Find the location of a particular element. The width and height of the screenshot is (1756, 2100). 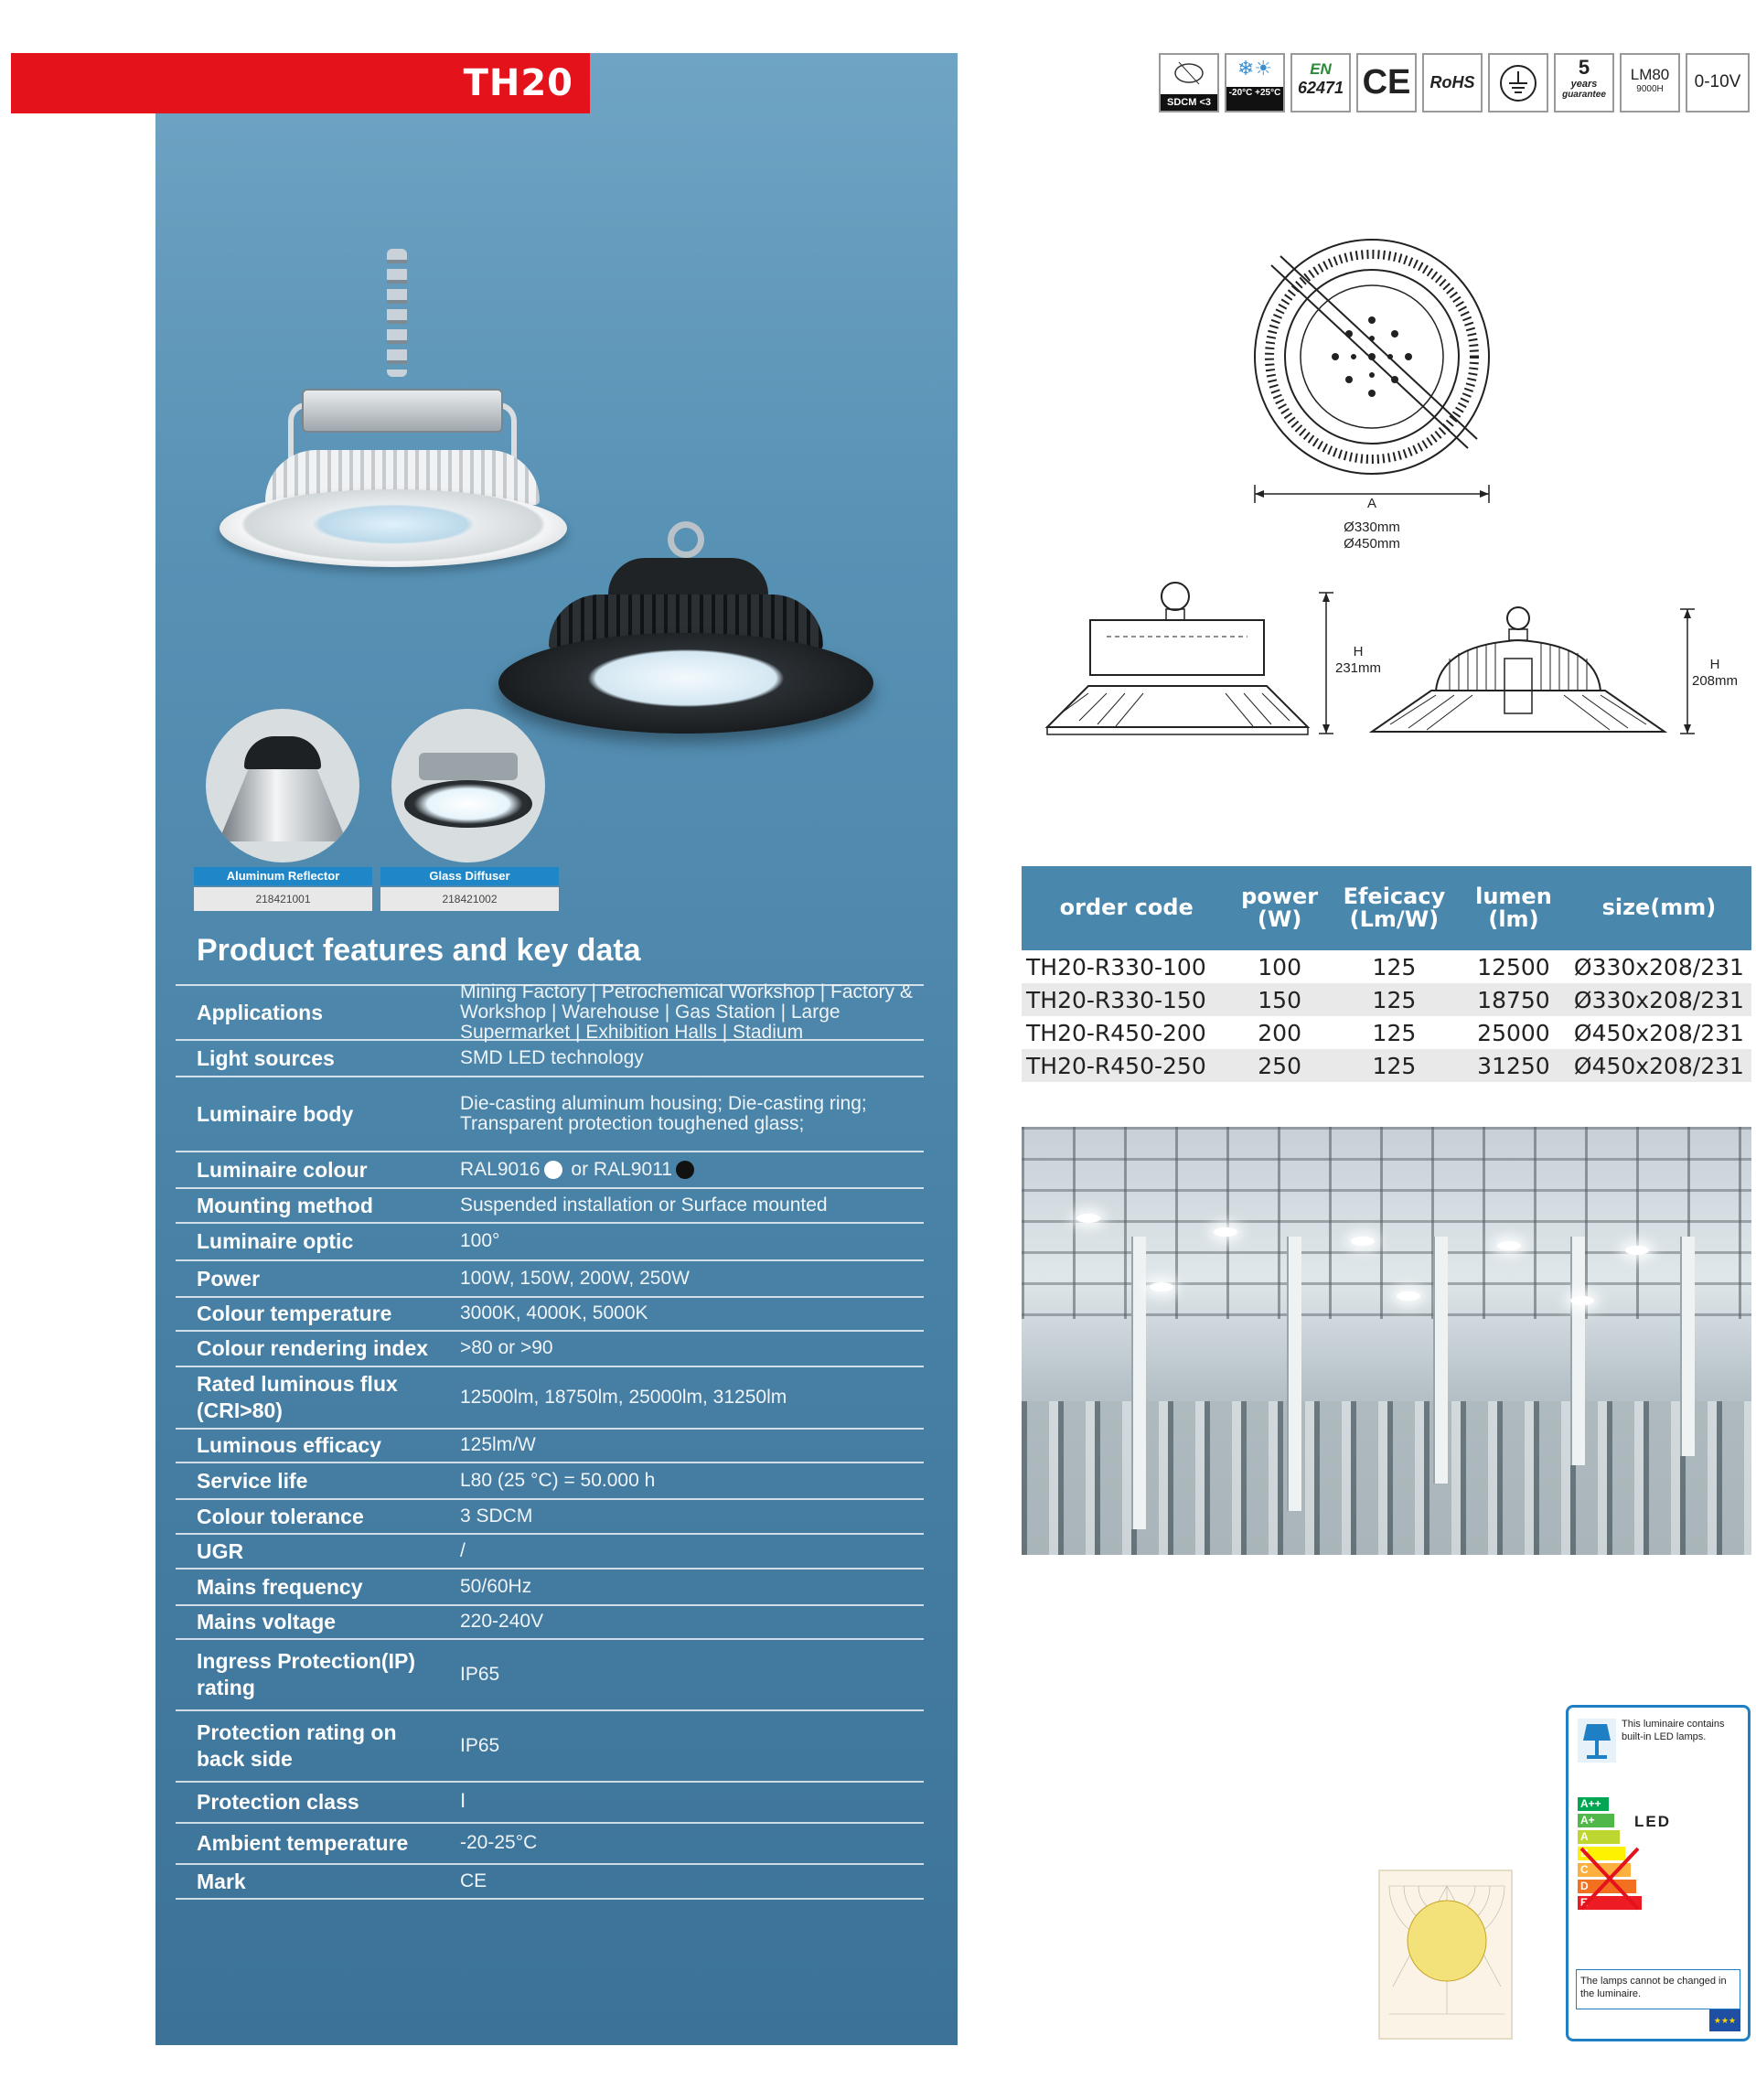

column-header: lumen (lm) is located at coordinates (1514, 908).